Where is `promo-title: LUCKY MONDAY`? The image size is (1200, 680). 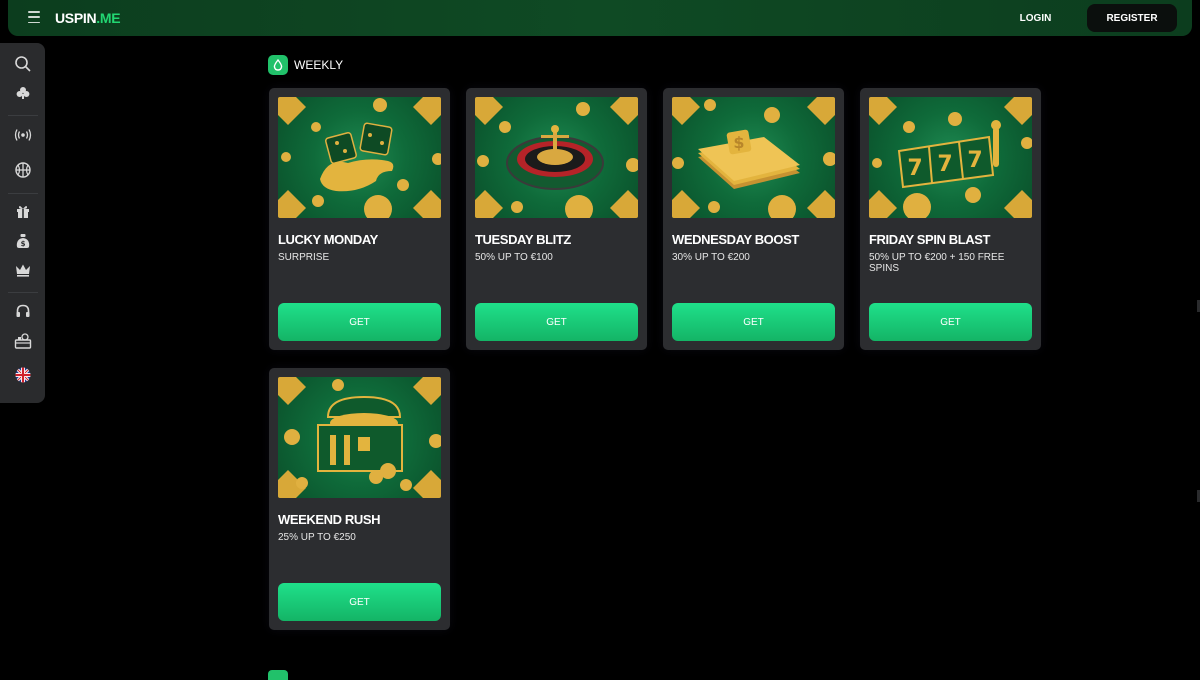 promo-title: LUCKY MONDAY is located at coordinates (328, 239).